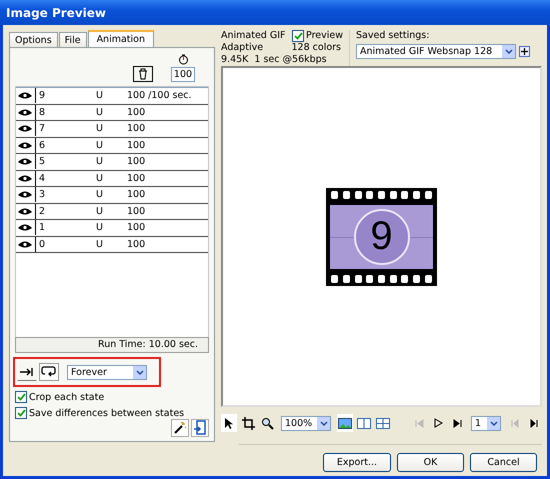  What do you see at coordinates (159, 96) in the screenshot?
I see `delay-text: 100 /100 sec.` at bounding box center [159, 96].